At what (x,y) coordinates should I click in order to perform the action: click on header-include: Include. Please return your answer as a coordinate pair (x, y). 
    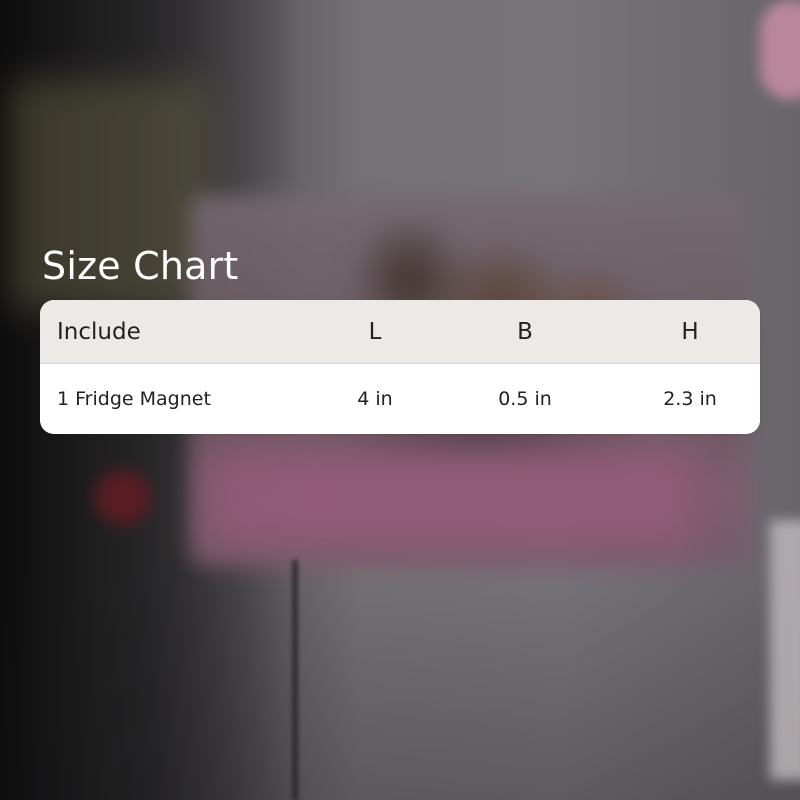
    Looking at the image, I should click on (99, 331).